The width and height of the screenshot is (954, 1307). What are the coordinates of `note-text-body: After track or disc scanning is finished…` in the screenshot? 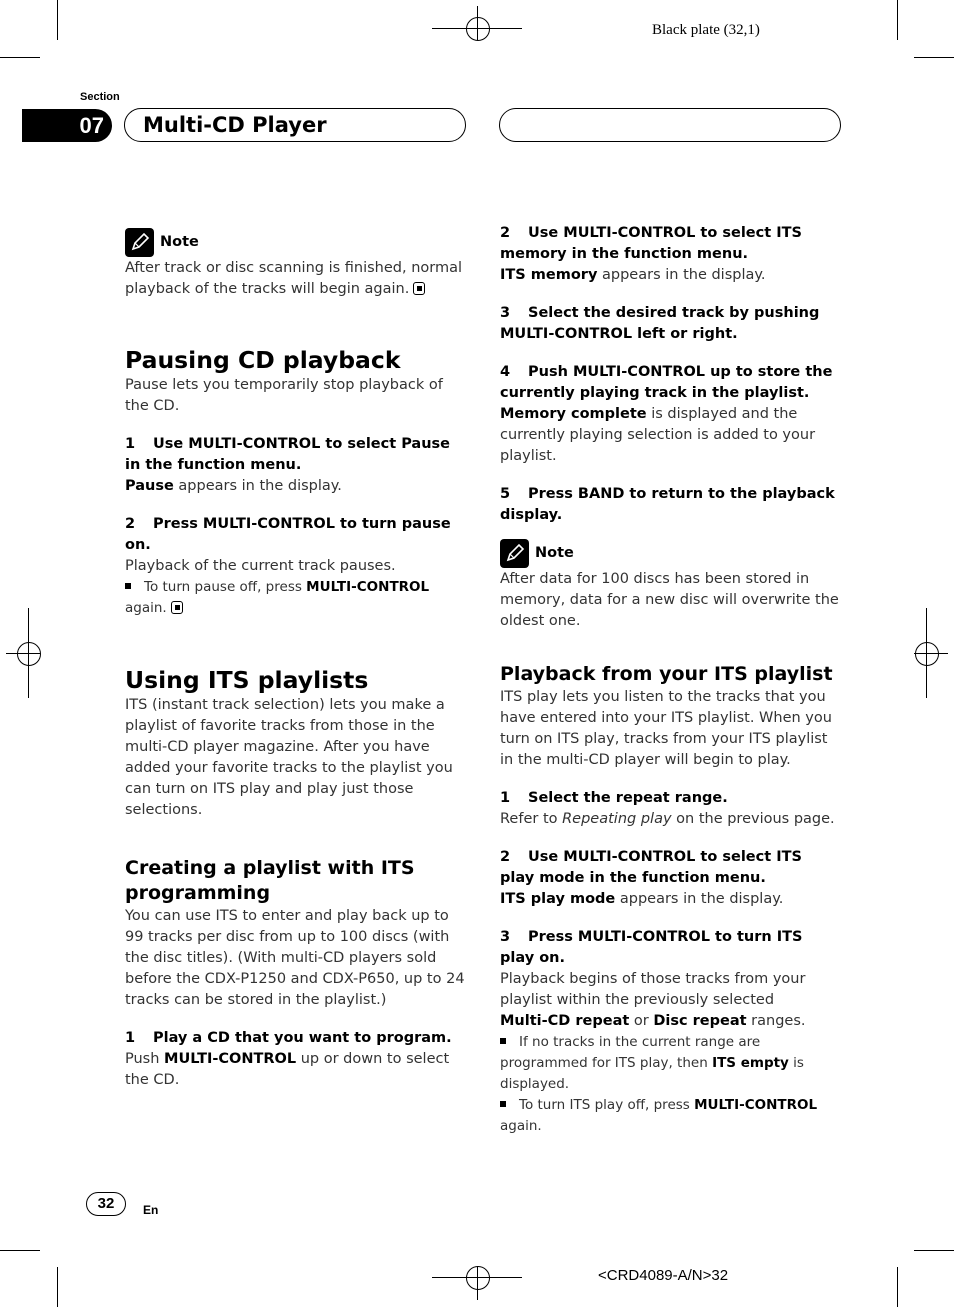 It's located at (294, 278).